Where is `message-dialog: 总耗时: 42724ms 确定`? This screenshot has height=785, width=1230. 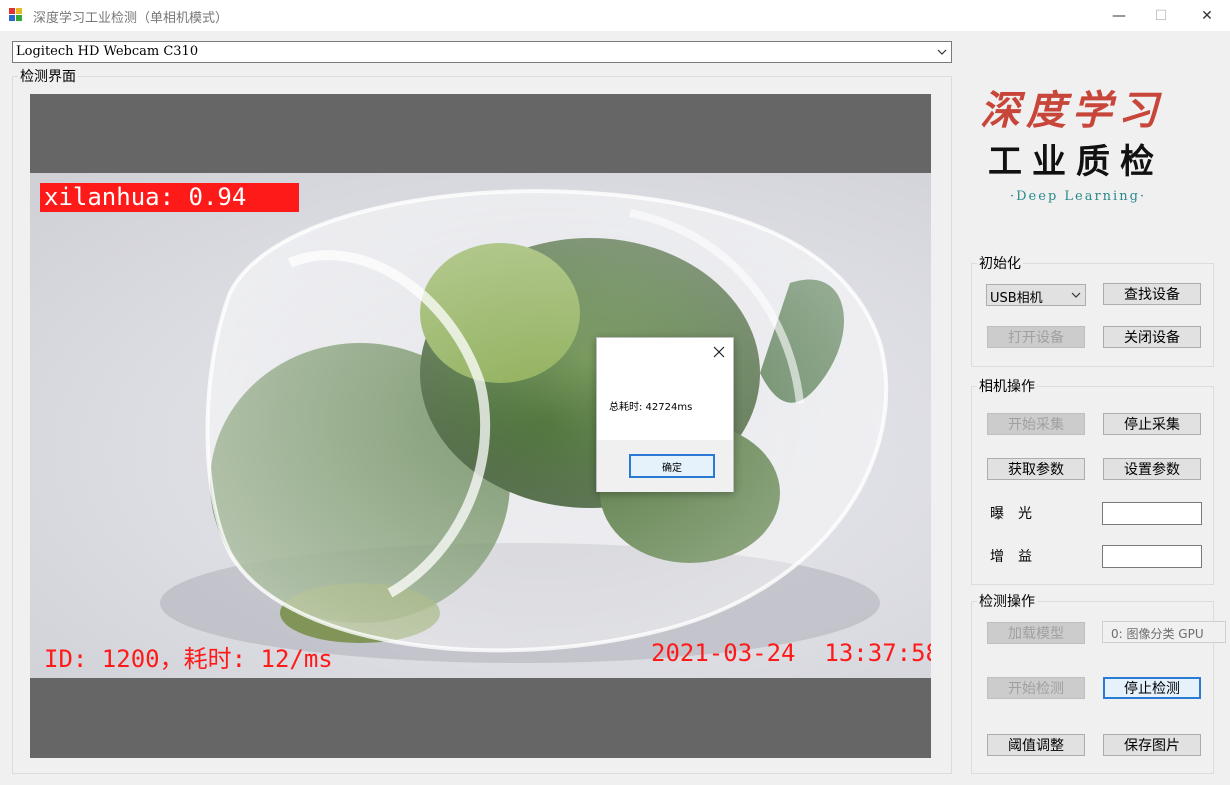 message-dialog: 总耗时: 42724ms 确定 is located at coordinates (665, 414).